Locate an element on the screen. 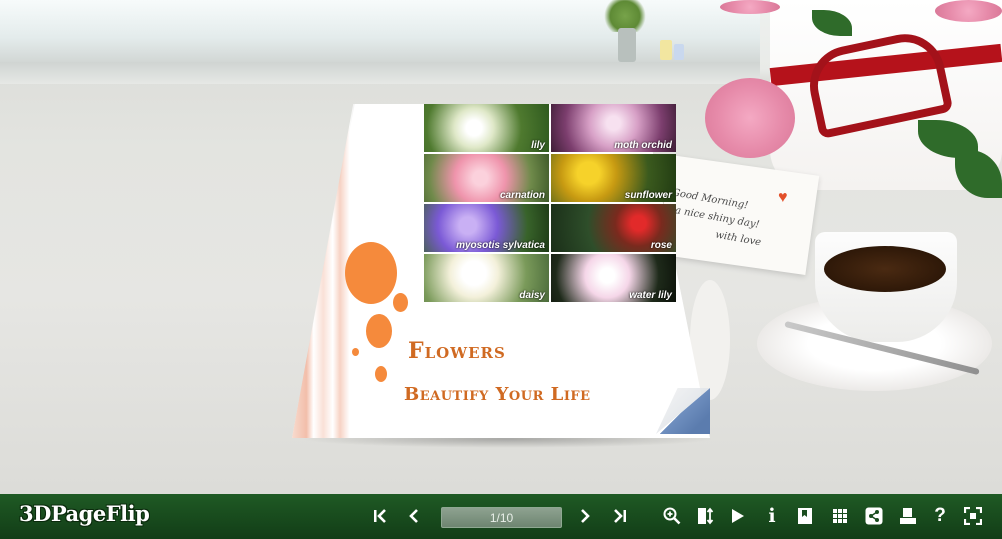  share-icon is located at coordinates (874, 516).